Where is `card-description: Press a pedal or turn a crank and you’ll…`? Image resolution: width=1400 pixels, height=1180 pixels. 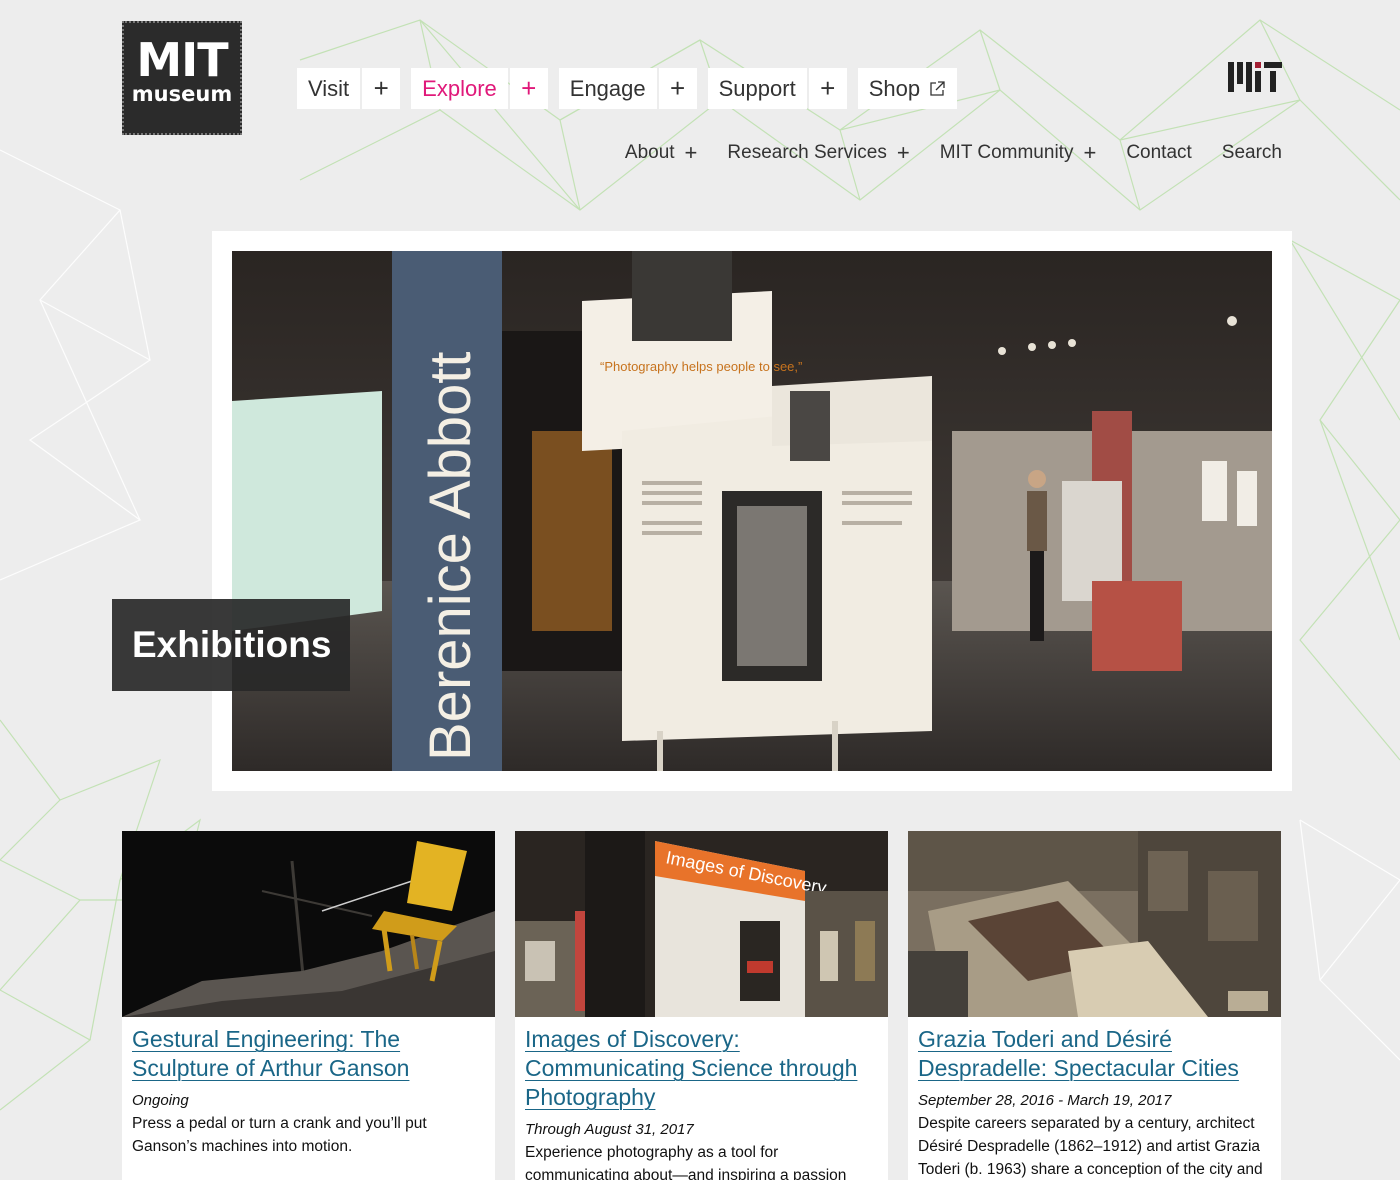
card-description: Press a pedal or turn a crank and you’ll… is located at coordinates (279, 1135).